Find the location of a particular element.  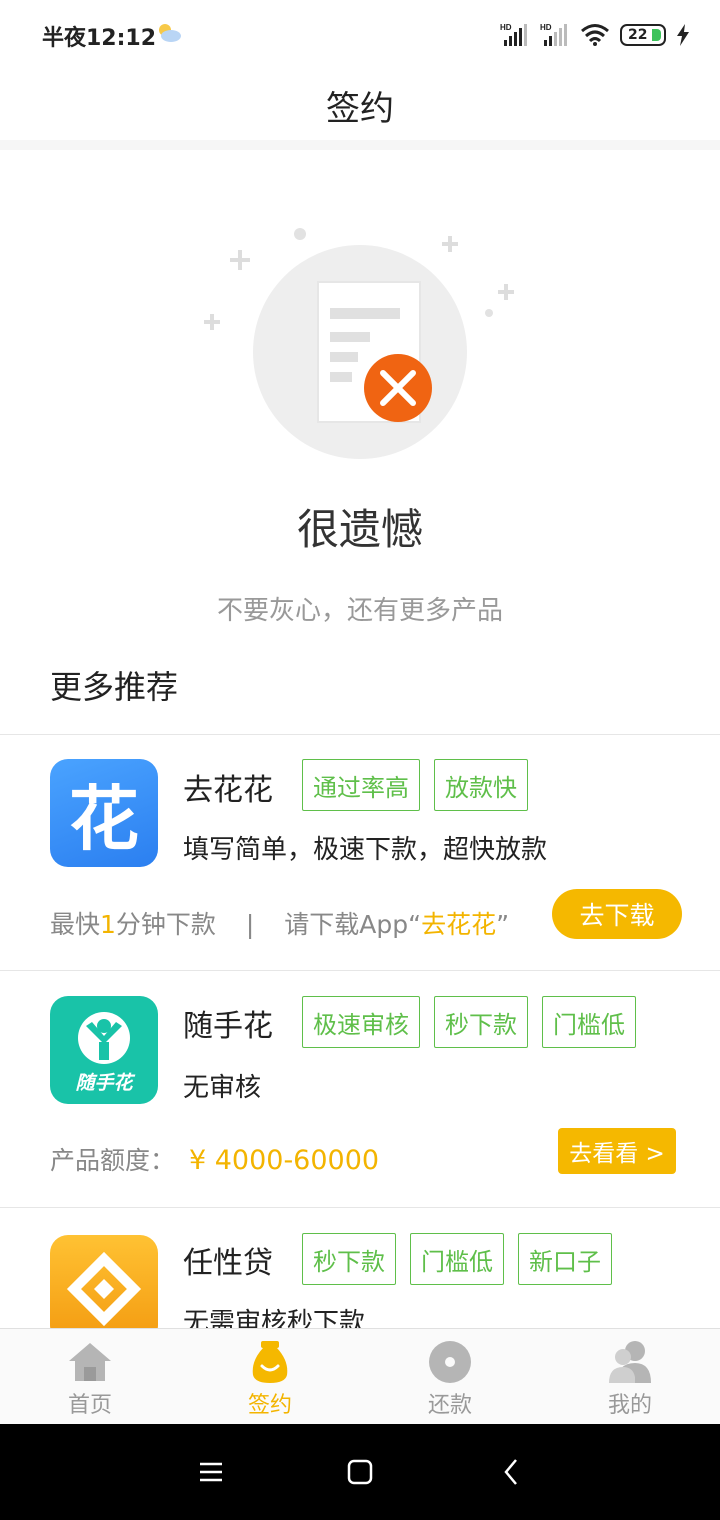

foot-prefix: 最快 is located at coordinates (75, 924).